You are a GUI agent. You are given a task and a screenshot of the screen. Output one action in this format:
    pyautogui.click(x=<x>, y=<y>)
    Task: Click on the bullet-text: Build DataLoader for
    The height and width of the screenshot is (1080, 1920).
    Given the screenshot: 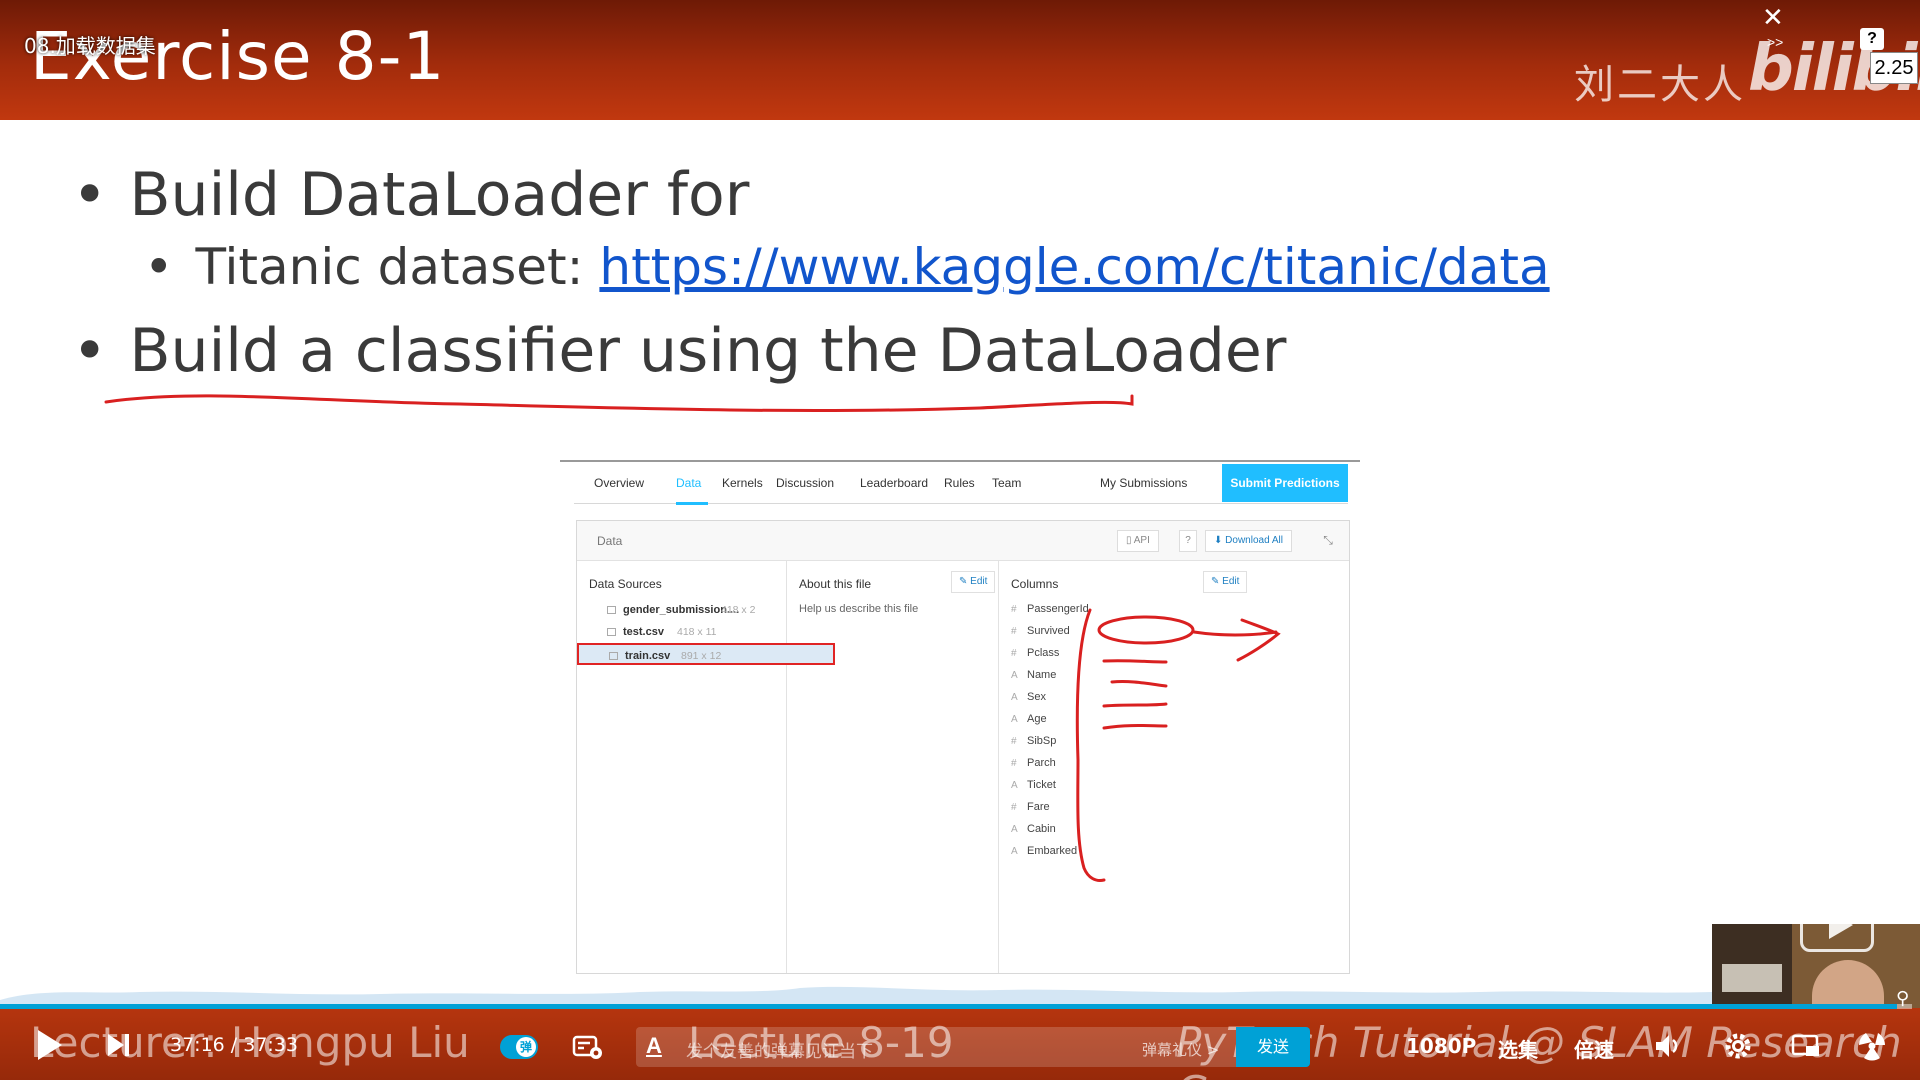 What is the action you would take?
    pyautogui.click(x=439, y=195)
    